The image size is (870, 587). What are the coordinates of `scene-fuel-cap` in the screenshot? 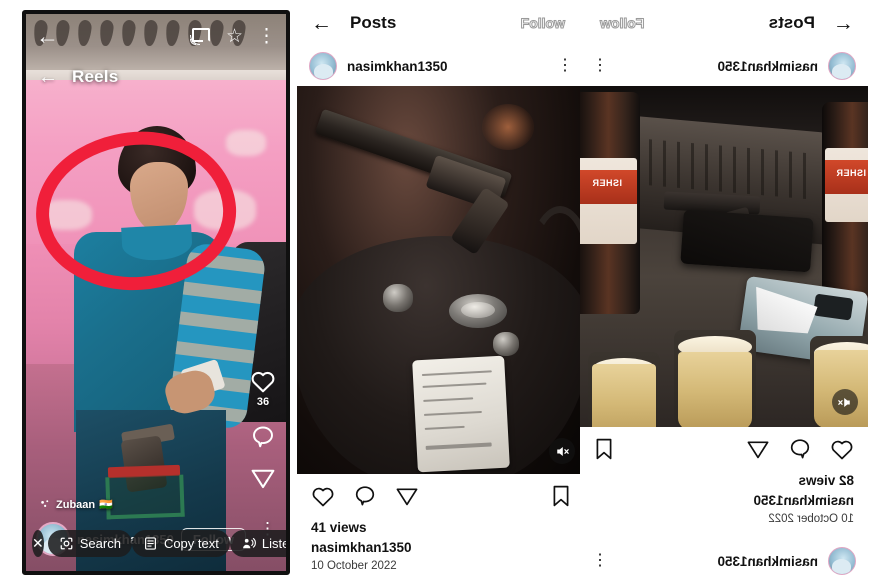 It's located at (478, 311).